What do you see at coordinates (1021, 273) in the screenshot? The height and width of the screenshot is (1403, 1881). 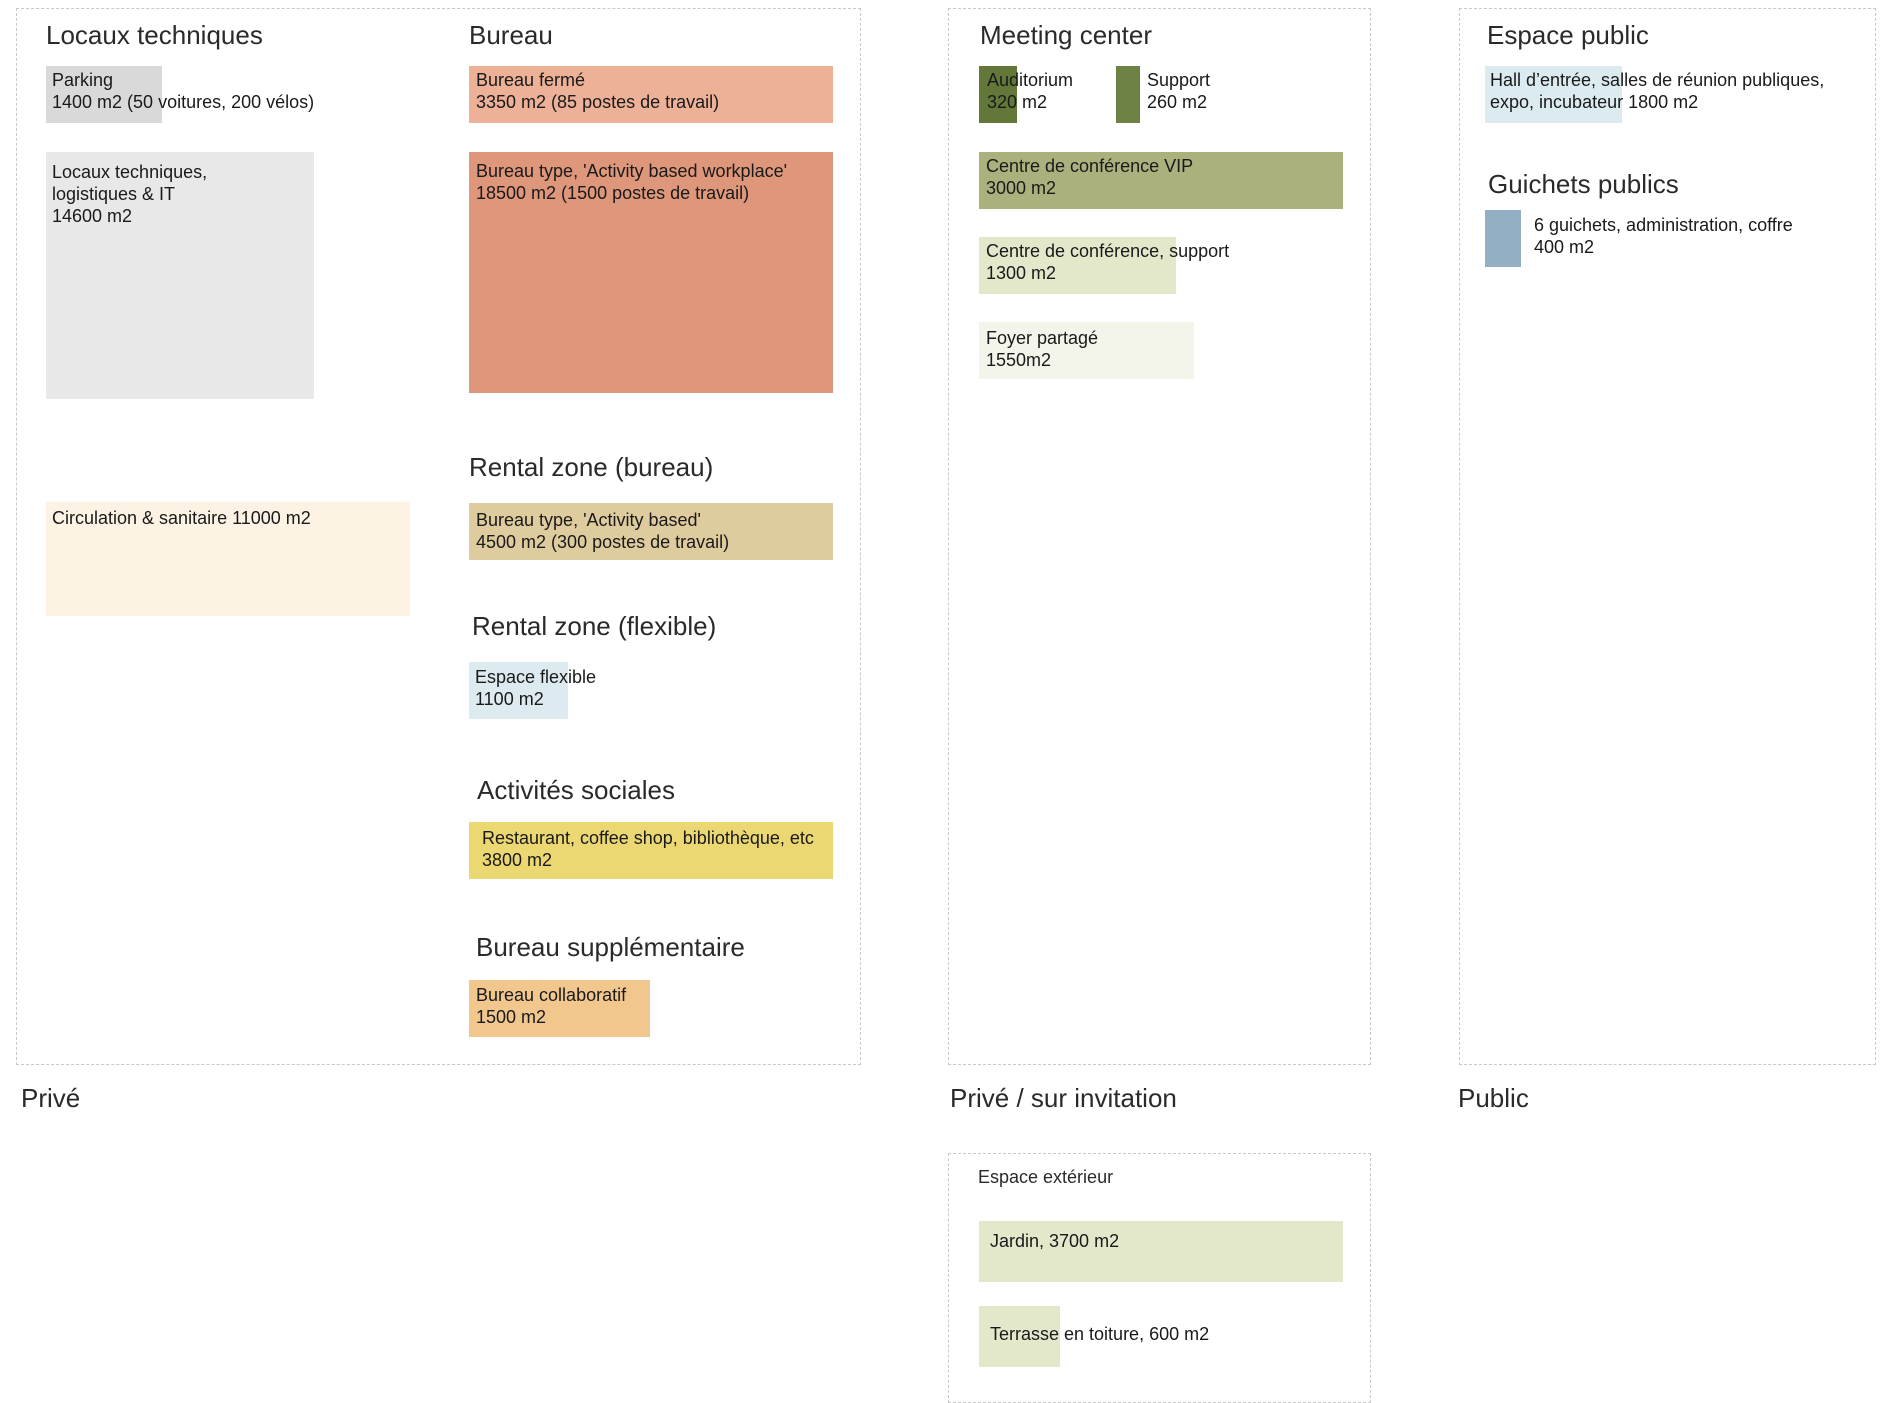 I see `label-conference-support-area: 1300 m2` at bounding box center [1021, 273].